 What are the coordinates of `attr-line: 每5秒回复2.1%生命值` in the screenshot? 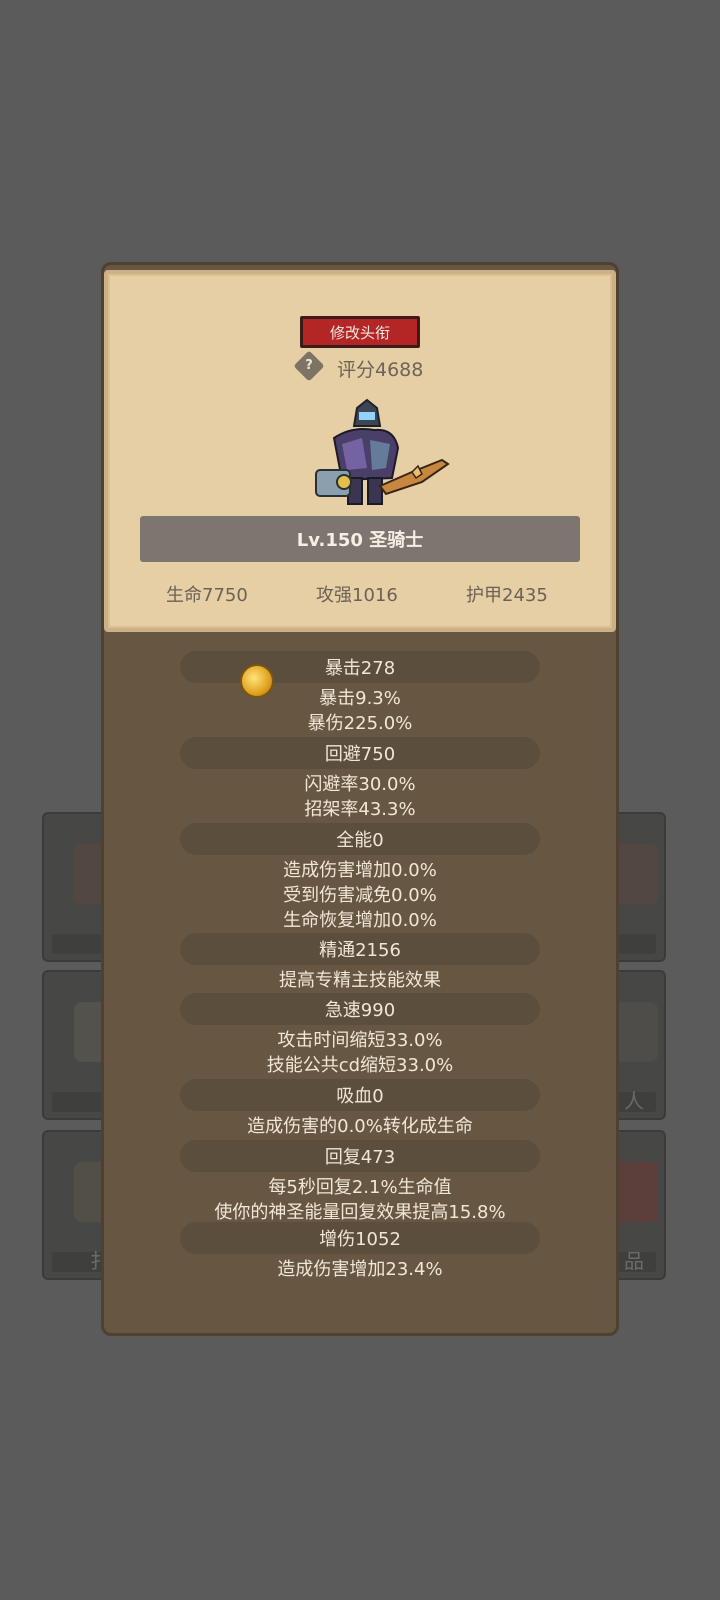 It's located at (360, 1187).